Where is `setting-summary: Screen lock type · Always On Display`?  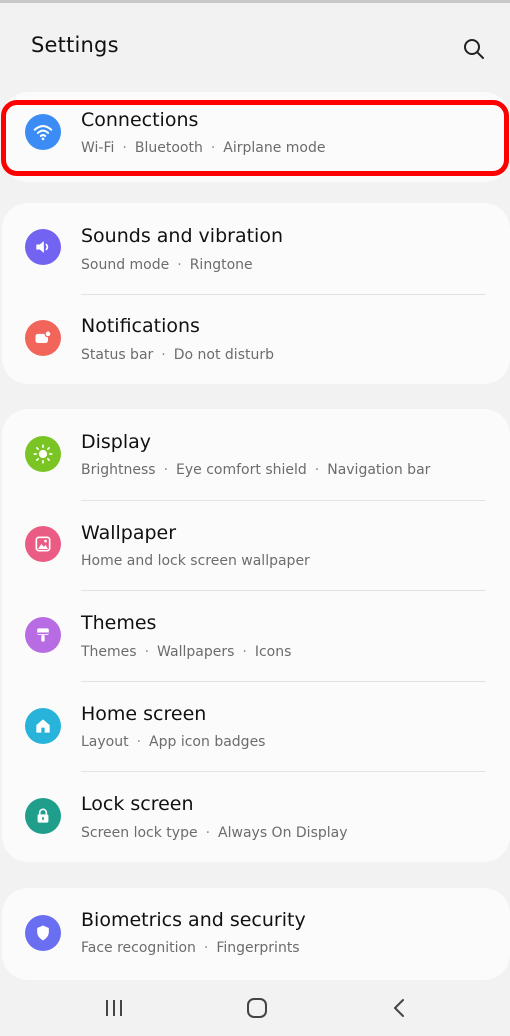
setting-summary: Screen lock type · Always On Display is located at coordinates (214, 833).